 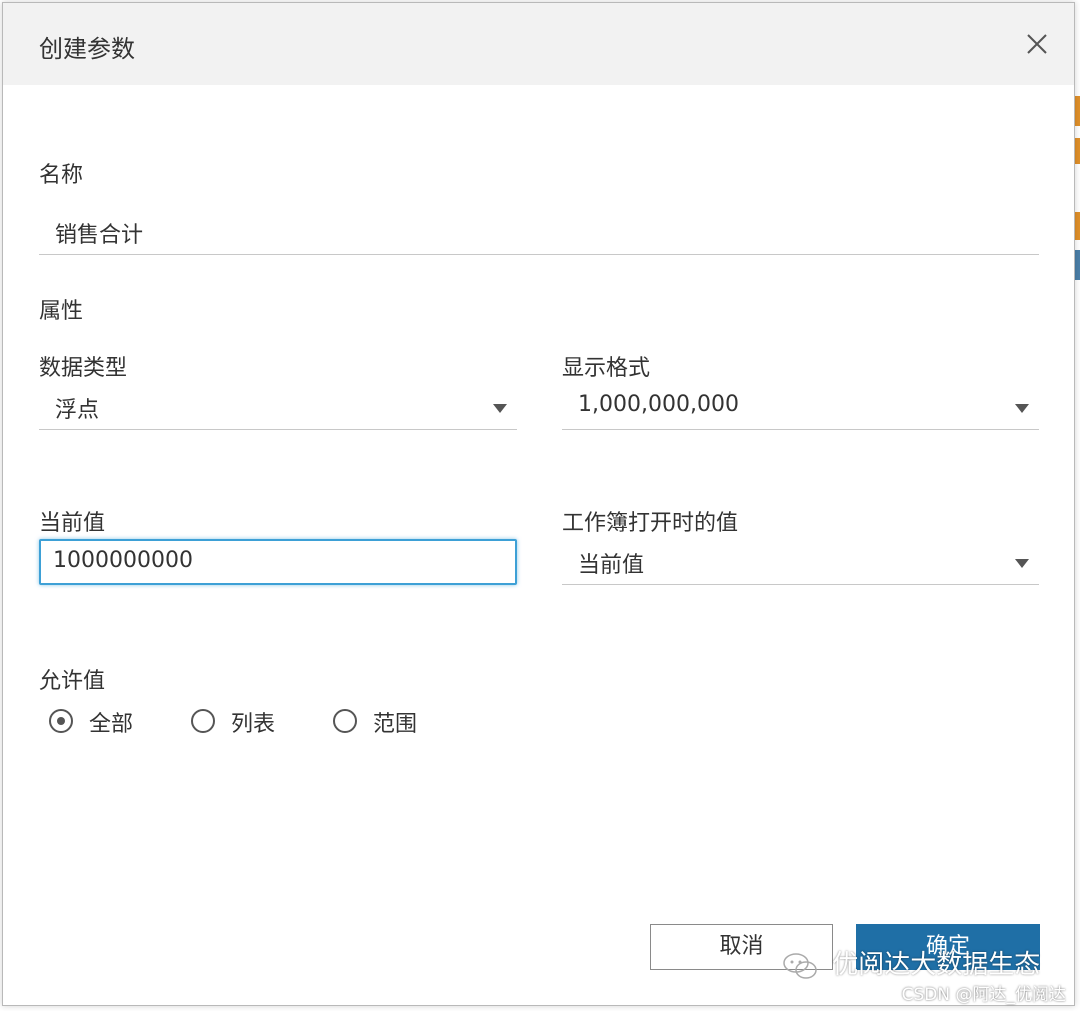 I want to click on watermark-text: 优阅达大数据生态, so click(x=936, y=965).